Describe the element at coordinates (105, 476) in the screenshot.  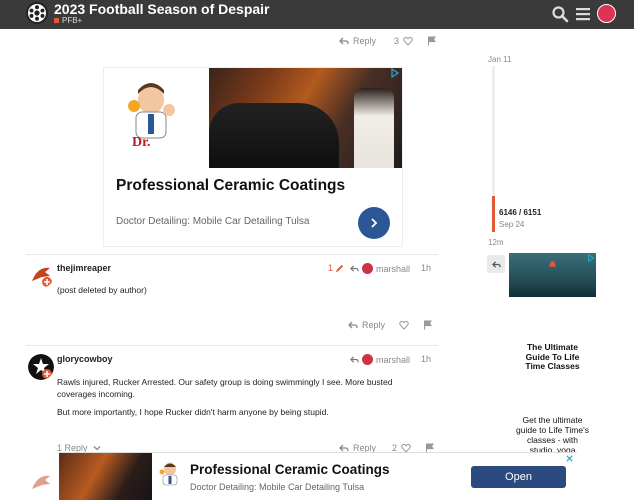
I see `ad-photo-car-detailing` at that location.